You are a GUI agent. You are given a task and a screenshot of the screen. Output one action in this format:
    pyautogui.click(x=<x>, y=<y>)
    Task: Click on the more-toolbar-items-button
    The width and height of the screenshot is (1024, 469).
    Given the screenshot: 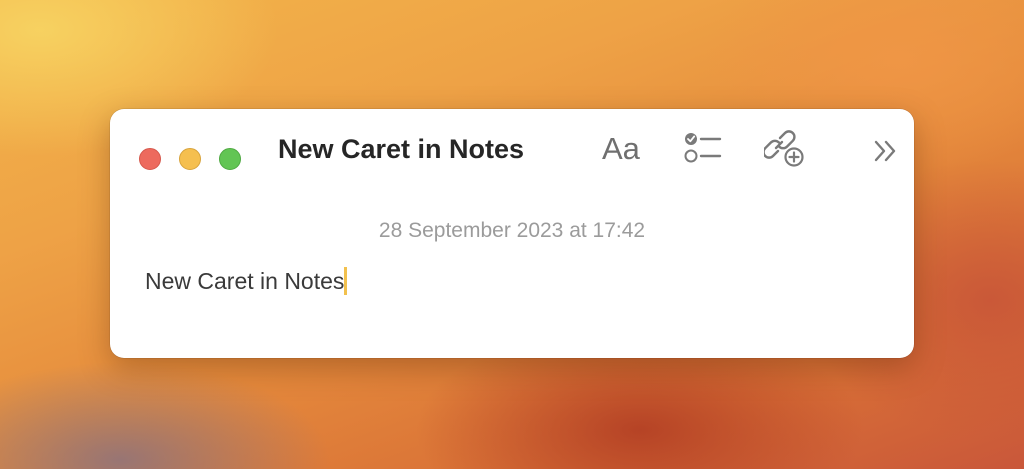 What is the action you would take?
    pyautogui.click(x=886, y=153)
    